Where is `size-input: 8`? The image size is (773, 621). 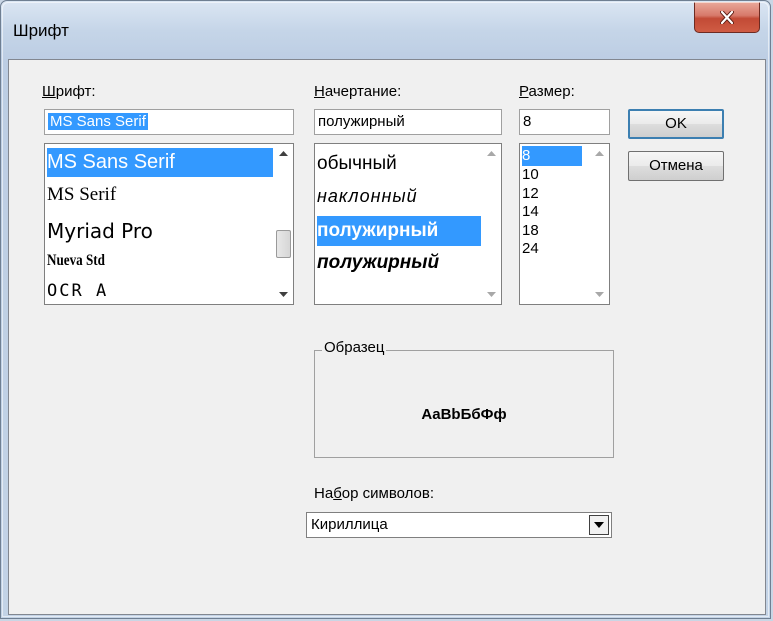 size-input: 8 is located at coordinates (564, 122).